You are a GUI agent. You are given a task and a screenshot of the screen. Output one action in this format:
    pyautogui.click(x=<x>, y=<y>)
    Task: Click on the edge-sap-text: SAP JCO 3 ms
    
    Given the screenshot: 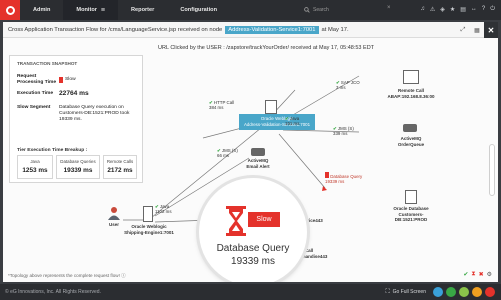 What is the action you would take?
    pyautogui.click(x=348, y=85)
    